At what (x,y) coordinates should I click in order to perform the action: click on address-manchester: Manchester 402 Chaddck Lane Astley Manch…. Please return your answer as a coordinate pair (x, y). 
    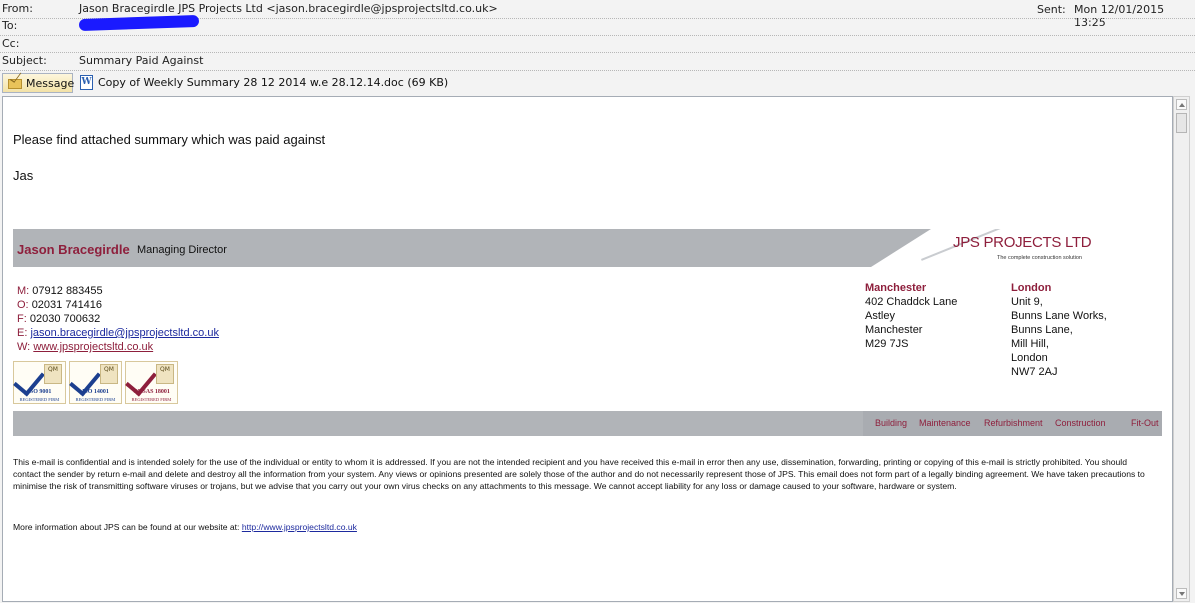
    Looking at the image, I should click on (911, 316).